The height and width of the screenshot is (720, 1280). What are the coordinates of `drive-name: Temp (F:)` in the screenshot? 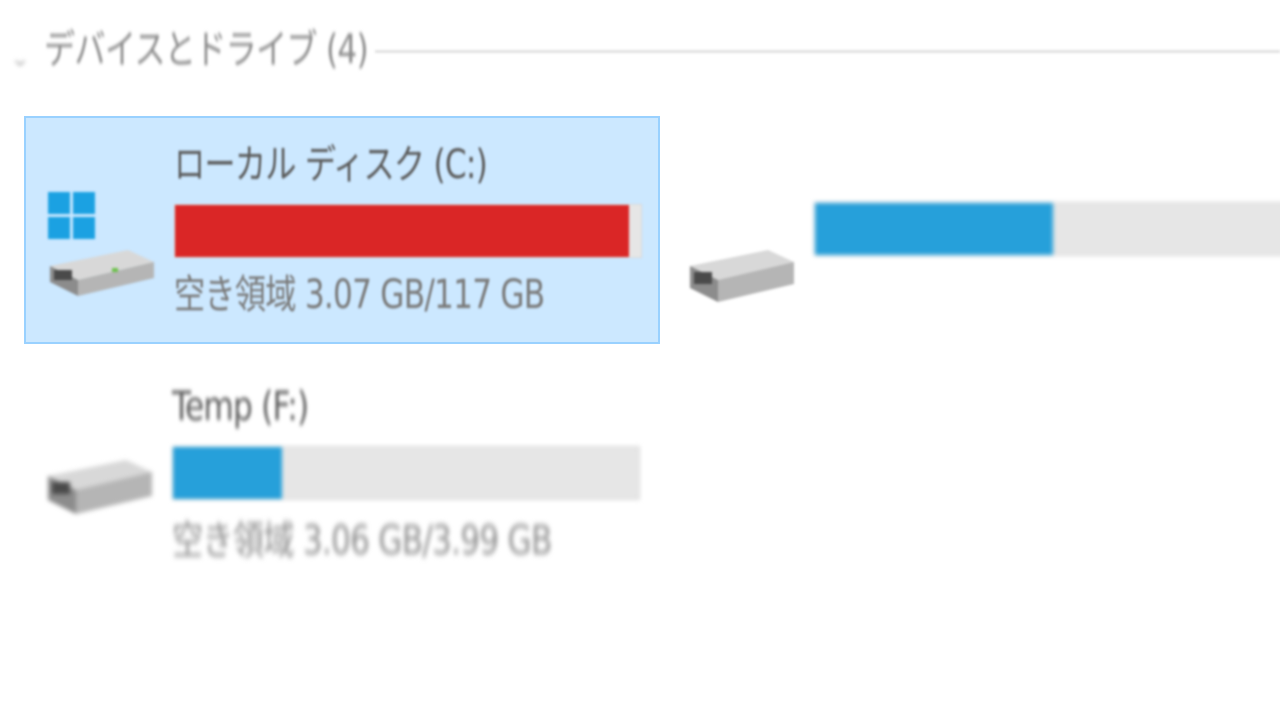 It's located at (240, 407).